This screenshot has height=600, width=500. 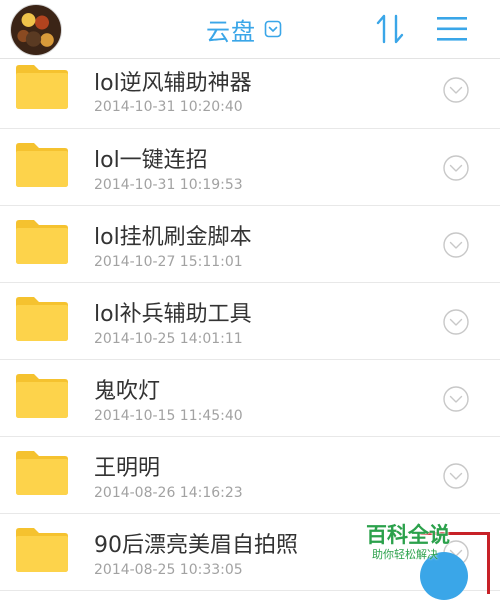 What do you see at coordinates (405, 554) in the screenshot?
I see `watermark-subtitle: 助你轻松解决` at bounding box center [405, 554].